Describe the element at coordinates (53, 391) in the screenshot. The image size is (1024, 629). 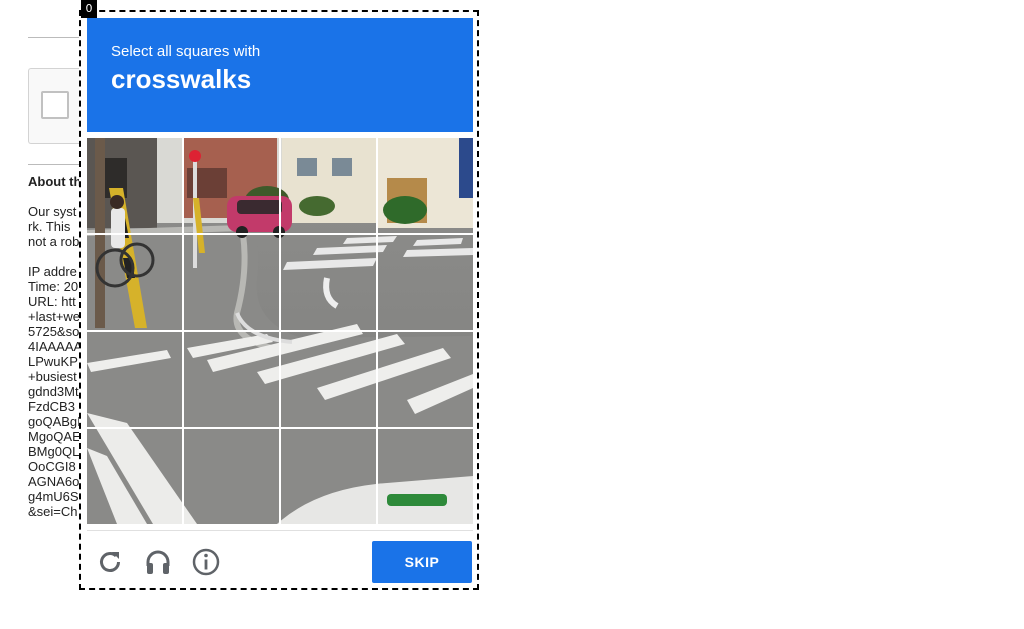
I see `about-text-line: gdnd3Mt` at that location.